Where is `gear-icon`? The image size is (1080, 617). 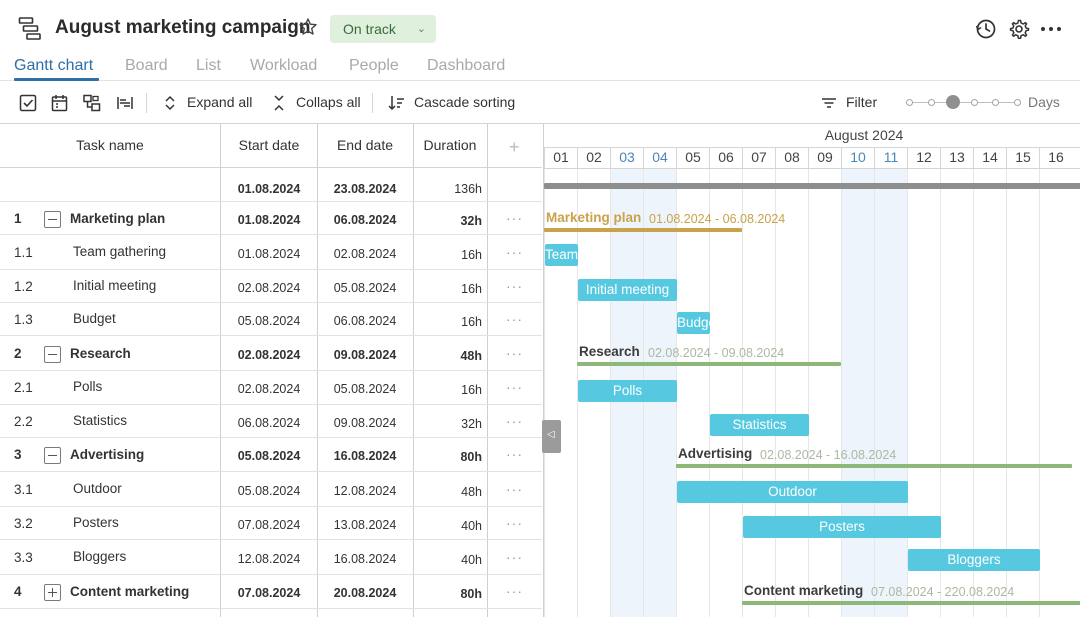
gear-icon is located at coordinates (1019, 29).